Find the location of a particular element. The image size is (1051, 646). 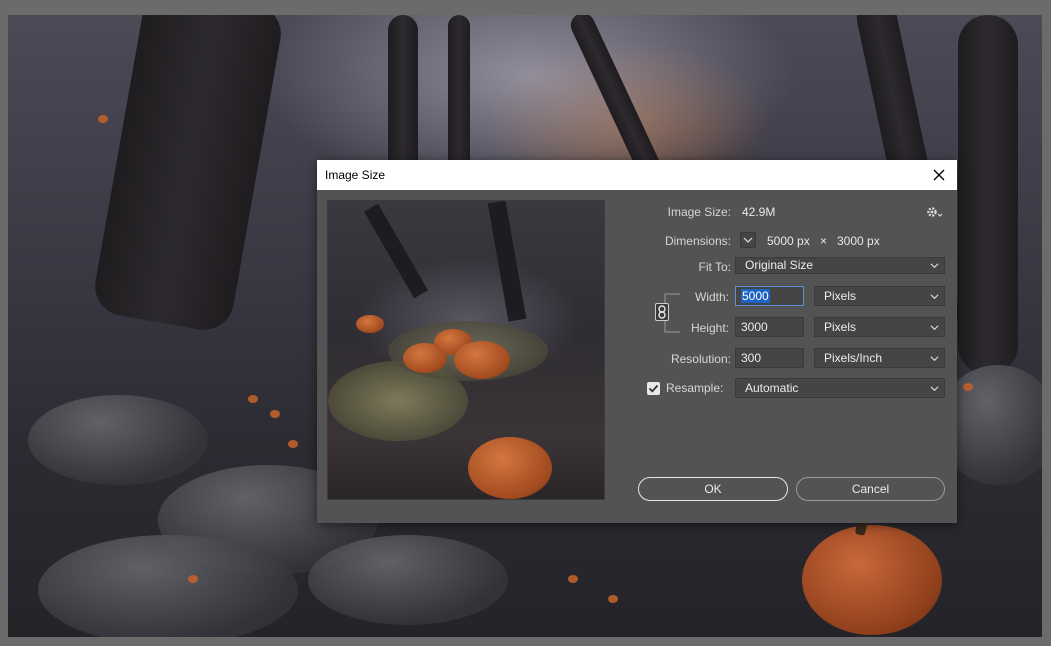

dimensions-width: 5000 px is located at coordinates (788, 241).